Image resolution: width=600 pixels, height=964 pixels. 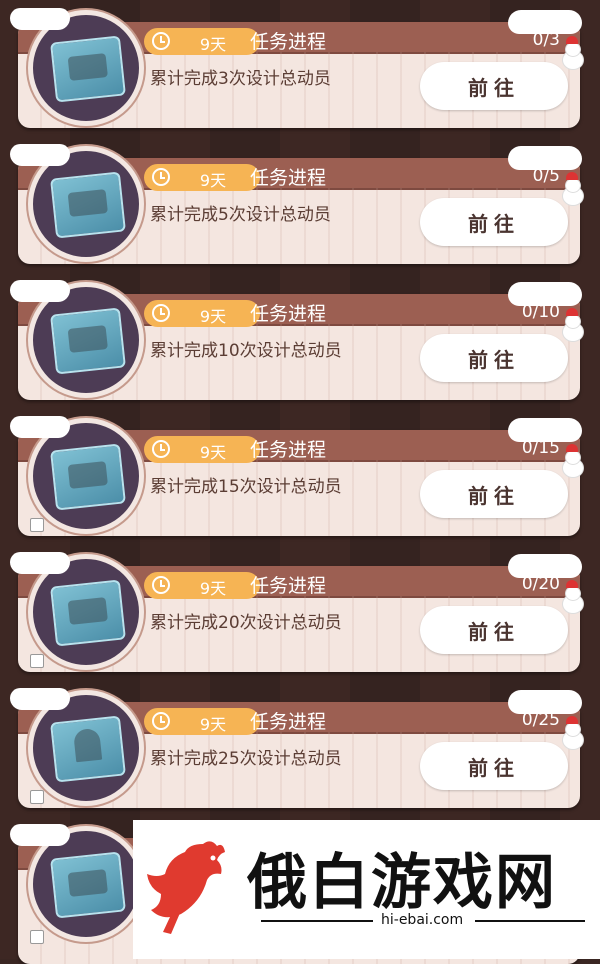 What do you see at coordinates (246, 623) in the screenshot?
I see `task-description: 累计完成20次设计总动员` at bounding box center [246, 623].